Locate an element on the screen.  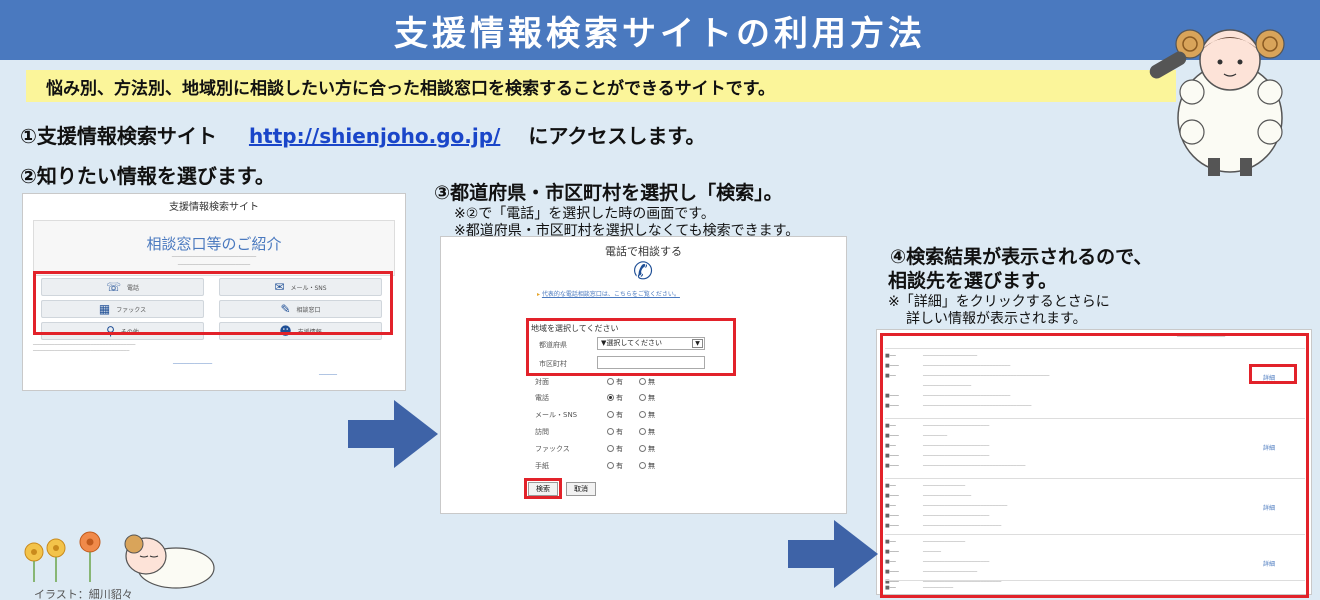
step3: ③都道府県・市区町村を選択し「検索」。 is located at coordinates (608, 193).